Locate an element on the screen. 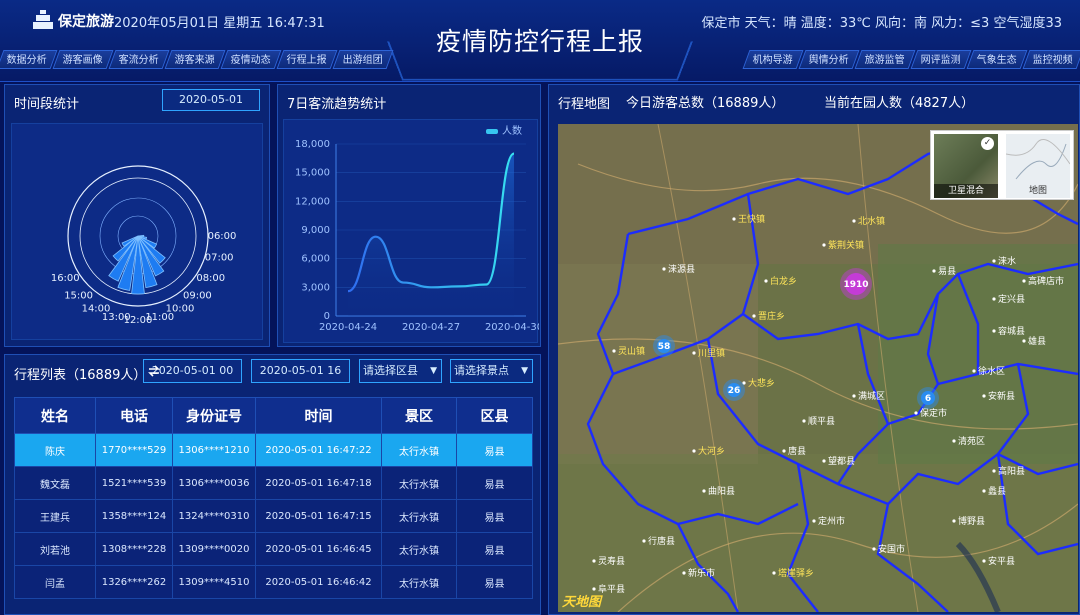  cell-name: 闫孟 is located at coordinates (55, 582).